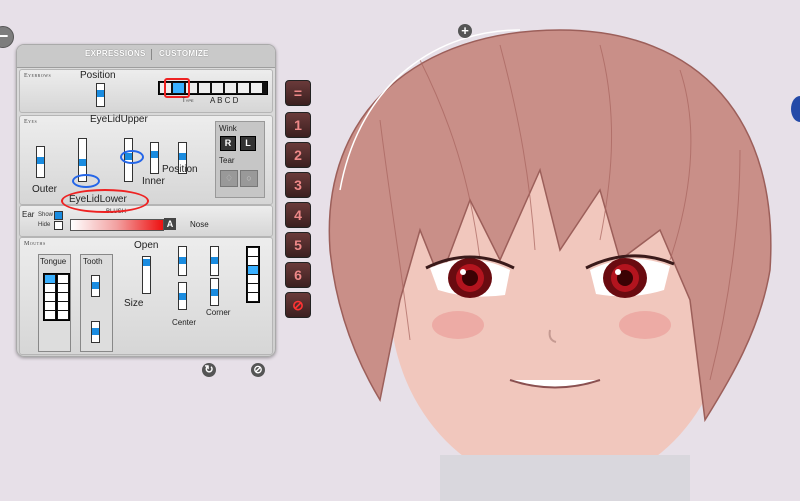  Describe the element at coordinates (119, 119) in the screenshot. I see `eyelid-upper-label: EyeLidUpper` at that location.